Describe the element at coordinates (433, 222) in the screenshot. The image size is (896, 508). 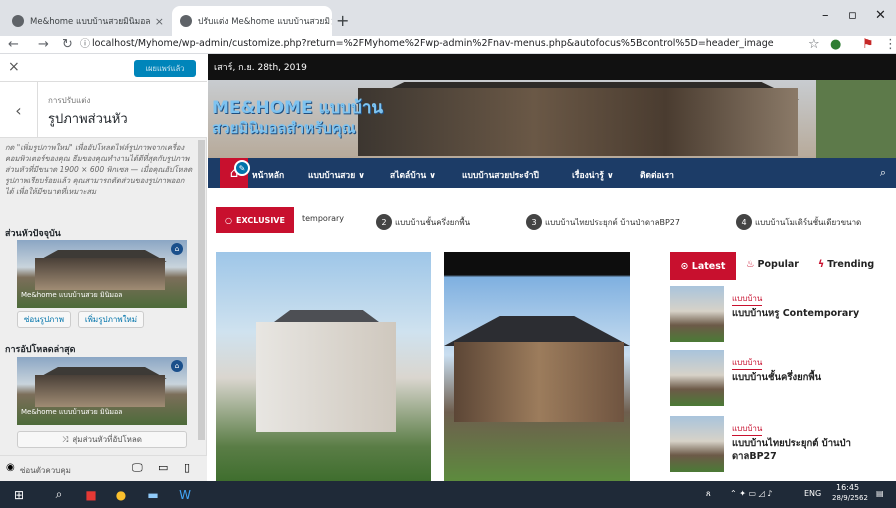
I see `ticker-text: แบบบ้านชั้นครึ่งยกพื้น` at that location.